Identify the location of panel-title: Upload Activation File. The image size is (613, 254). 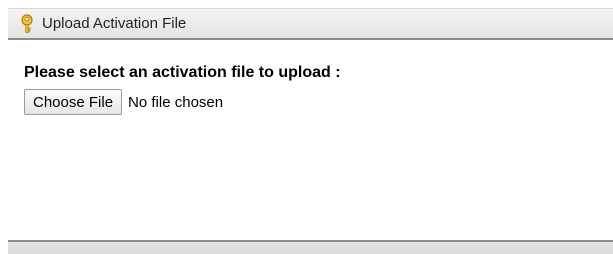
(114, 23).